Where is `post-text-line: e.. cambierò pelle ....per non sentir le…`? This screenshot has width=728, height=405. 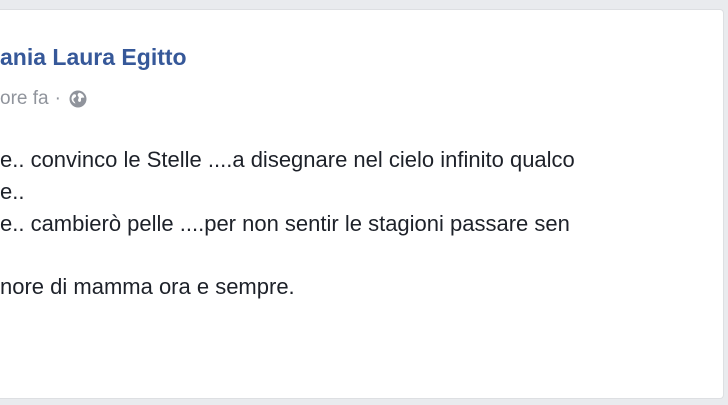
post-text-line: e.. cambierò pelle ....per non sentir le… is located at coordinates (285, 223).